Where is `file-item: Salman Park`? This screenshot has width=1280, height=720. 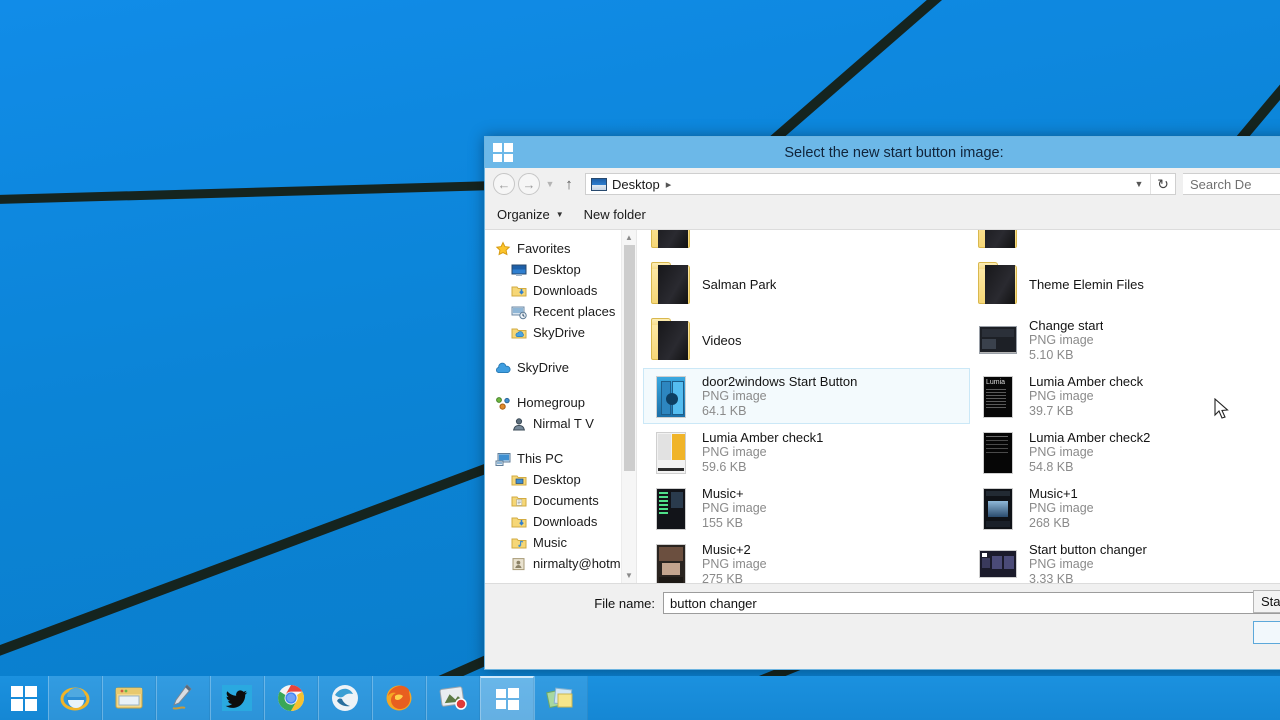
file-item: Salman Park is located at coordinates (806, 284).